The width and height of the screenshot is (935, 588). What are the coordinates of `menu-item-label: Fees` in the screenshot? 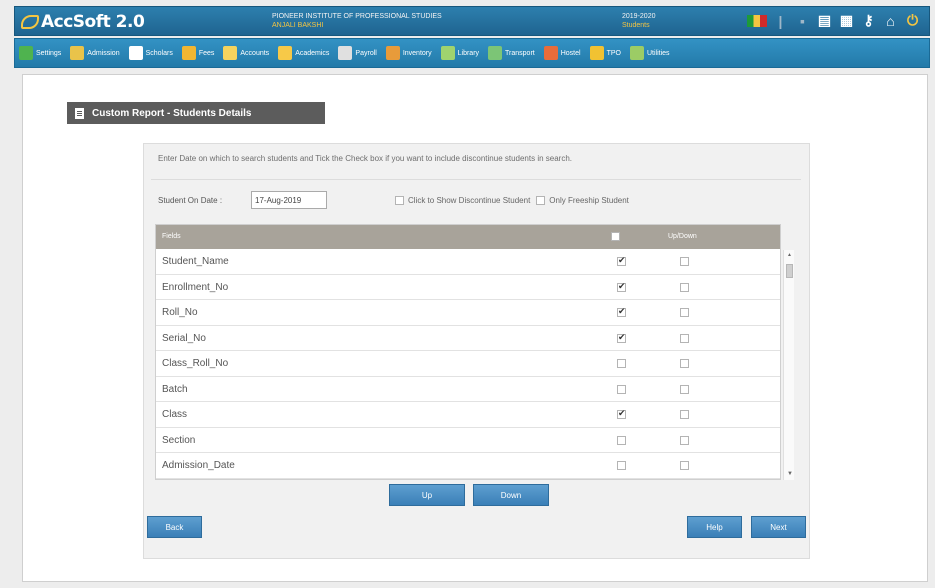 It's located at (206, 53).